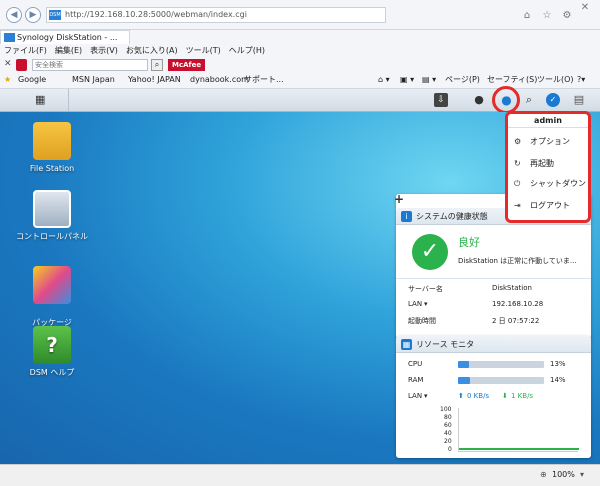  What do you see at coordinates (68, 51) in the screenshot?
I see `menu-edit: 編集(E)` at bounding box center [68, 51].